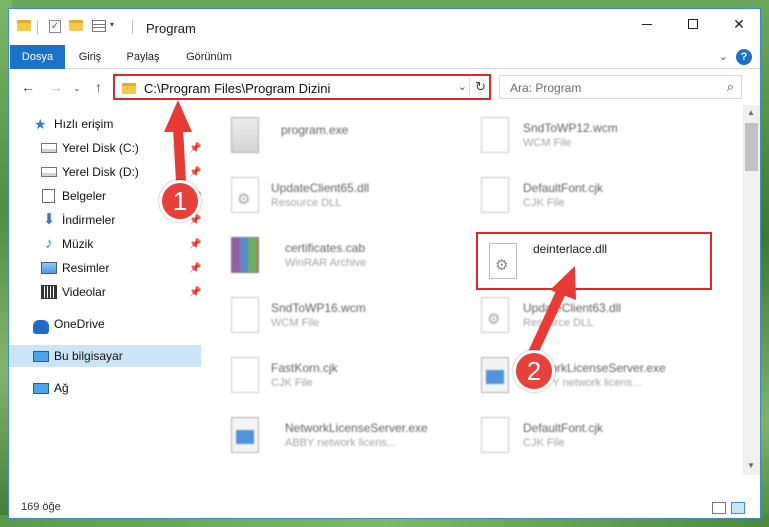 The image size is (769, 527). Describe the element at coordinates (180, 201) in the screenshot. I see `step-badge-1: 1` at that location.